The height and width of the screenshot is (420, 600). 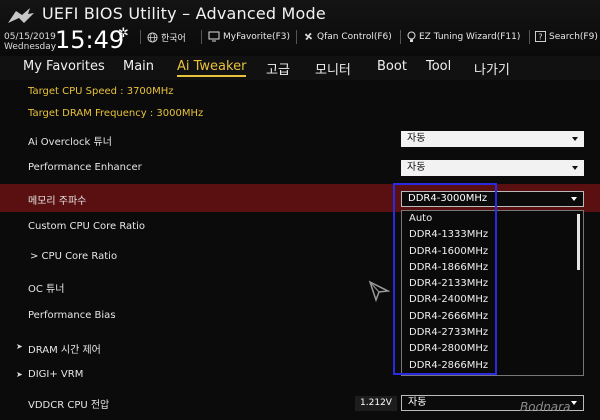 I want to click on setting-label: Performance Bias, so click(x=72, y=315).